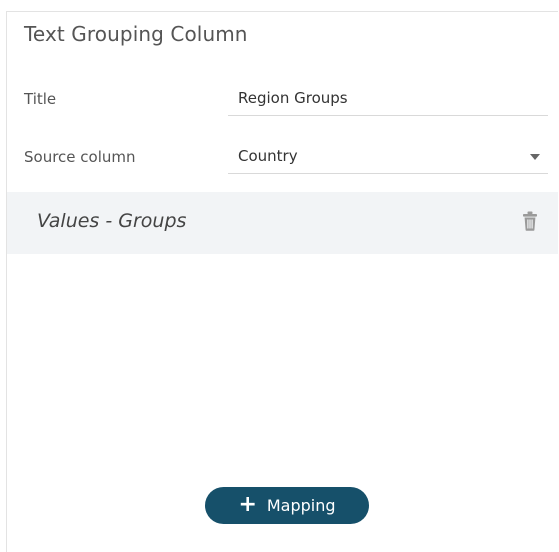 The height and width of the screenshot is (552, 559). What do you see at coordinates (535, 157) in the screenshot?
I see `chevron-down-icon` at bounding box center [535, 157].